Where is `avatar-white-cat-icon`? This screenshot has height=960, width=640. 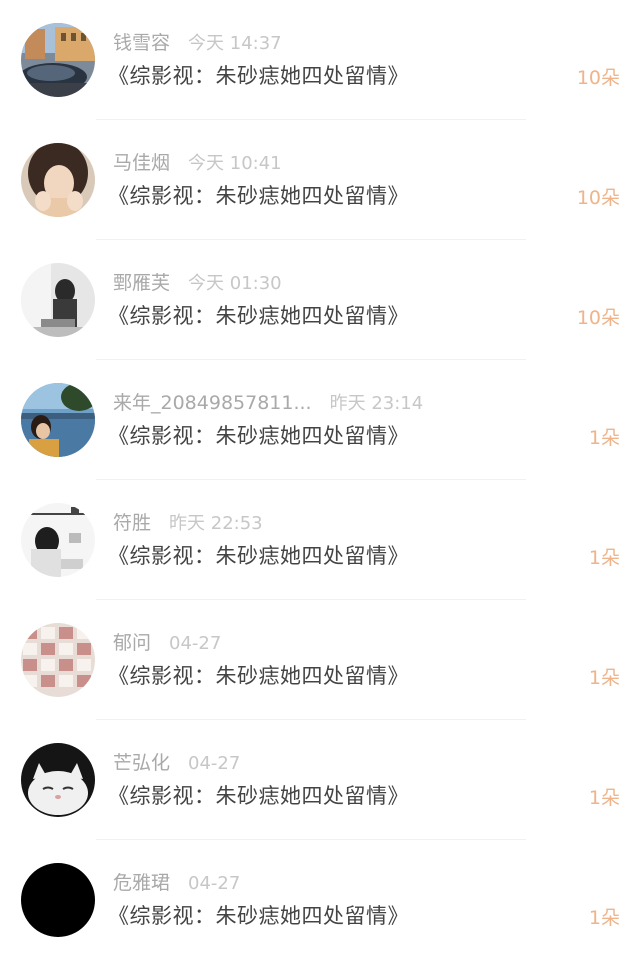
avatar-white-cat-icon is located at coordinates (58, 780).